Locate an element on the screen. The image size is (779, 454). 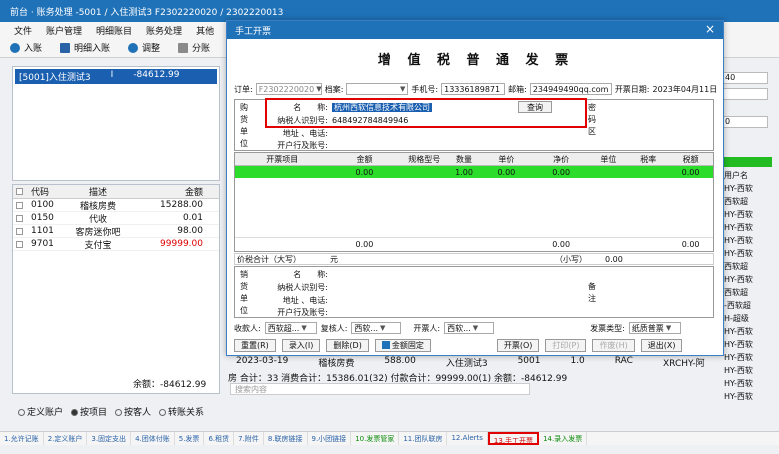
dialog-titlebar: 手工开票 × is located at coordinates (475, 30).